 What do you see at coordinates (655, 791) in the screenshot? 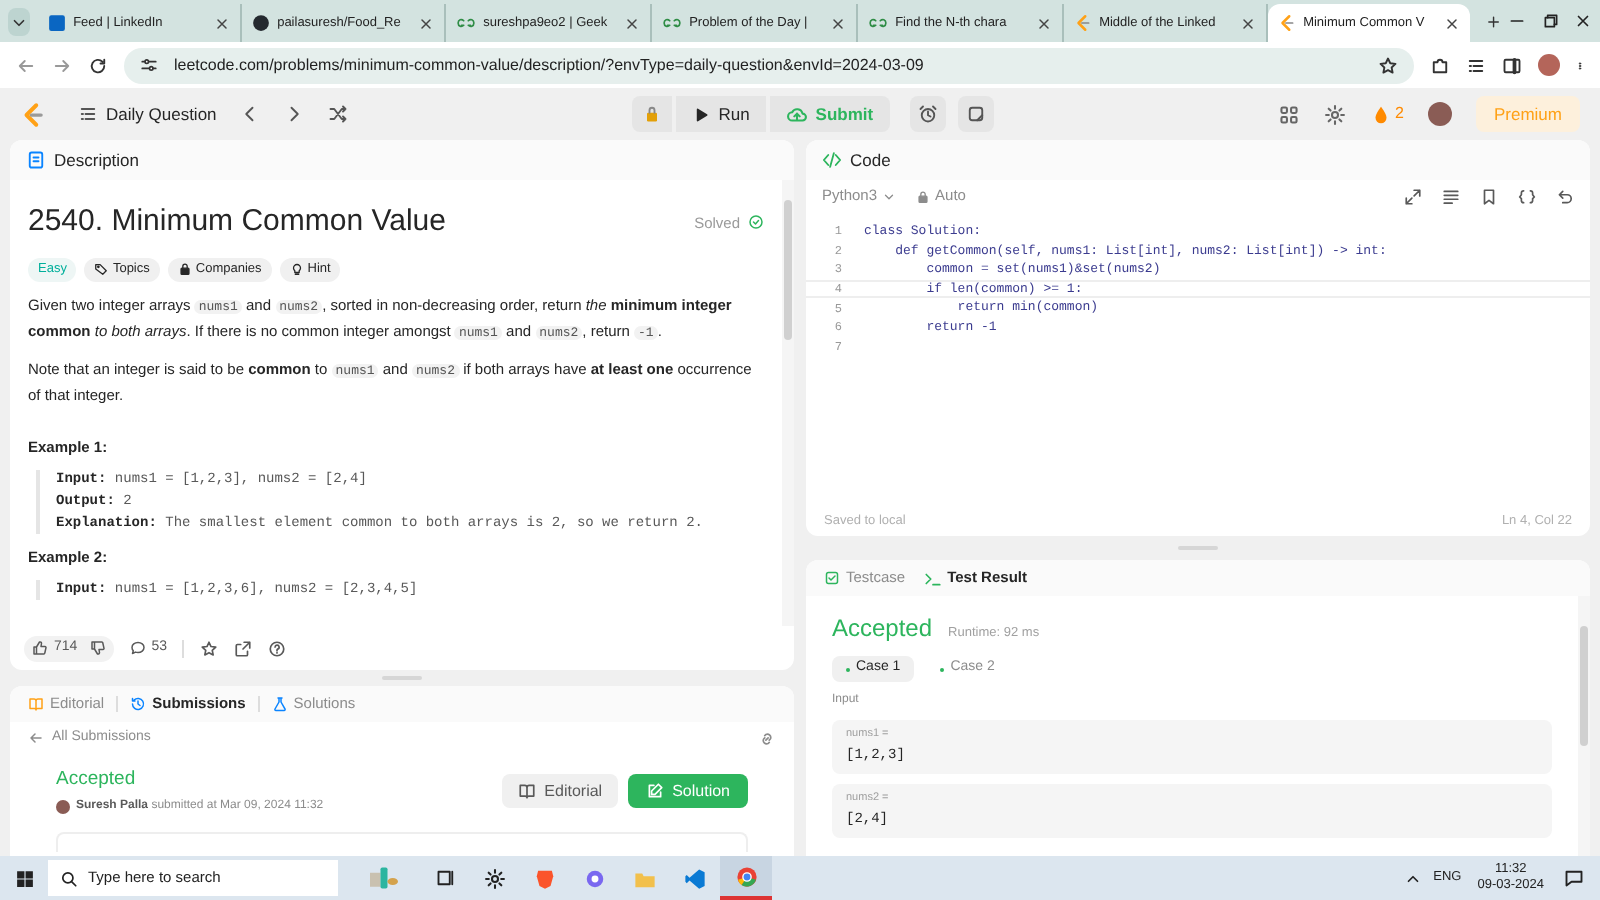
I see `edit-icon` at bounding box center [655, 791].